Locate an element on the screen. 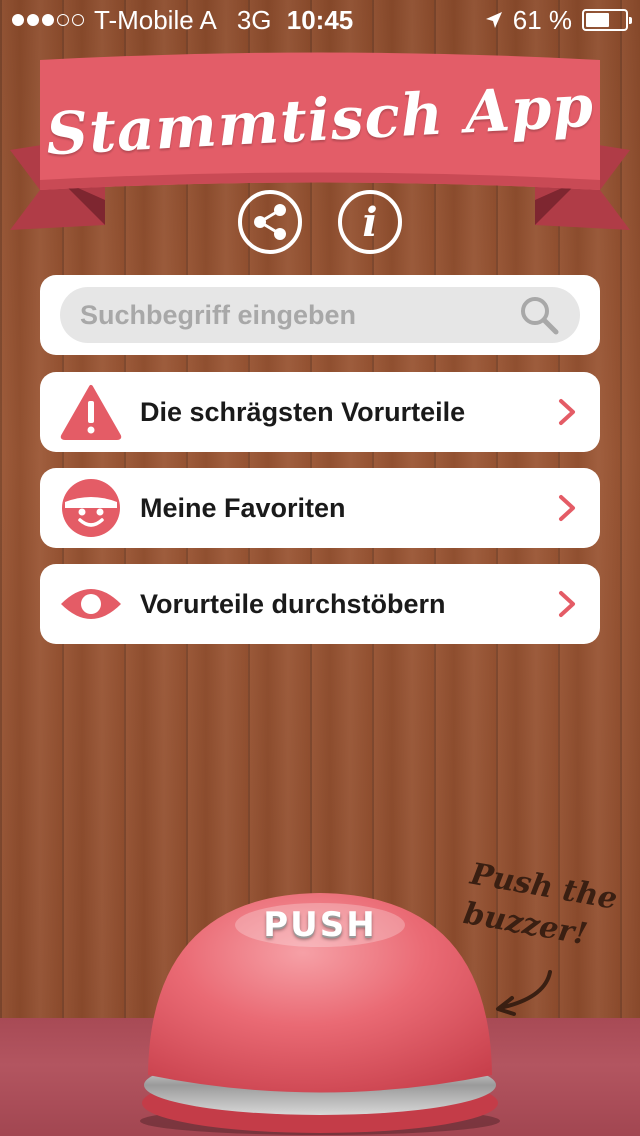  buzzer-label: PUSH is located at coordinates (320, 925).